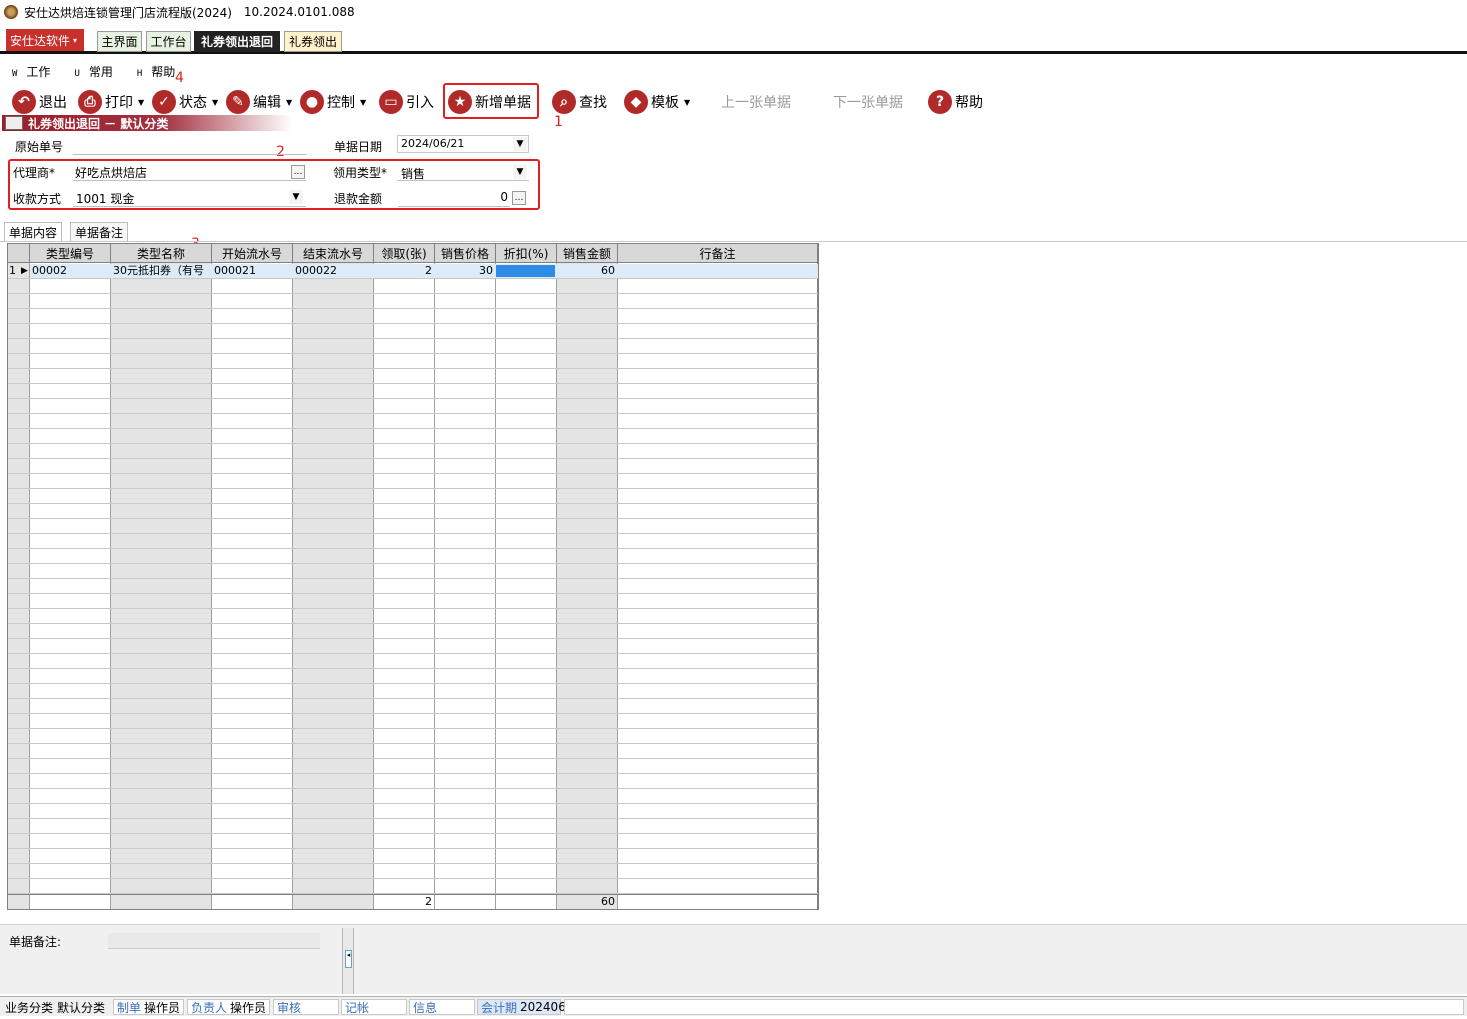  I want to click on header-amount: 销售金额, so click(587, 253).